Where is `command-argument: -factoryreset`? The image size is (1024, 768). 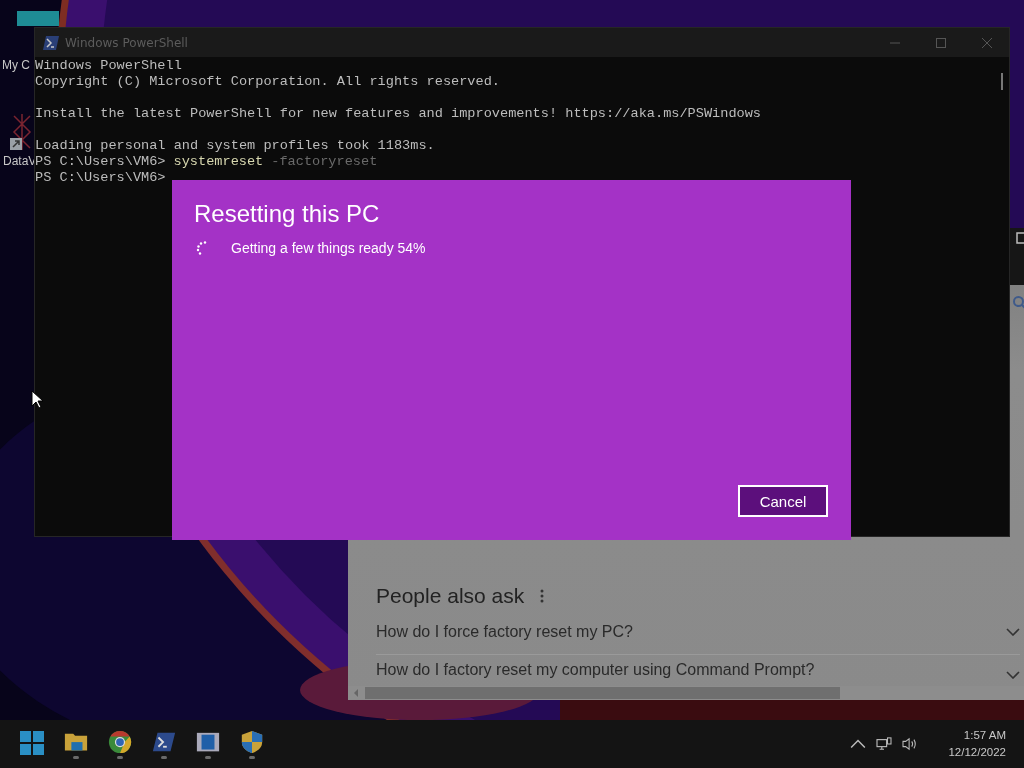 command-argument: -factoryreset is located at coordinates (324, 162).